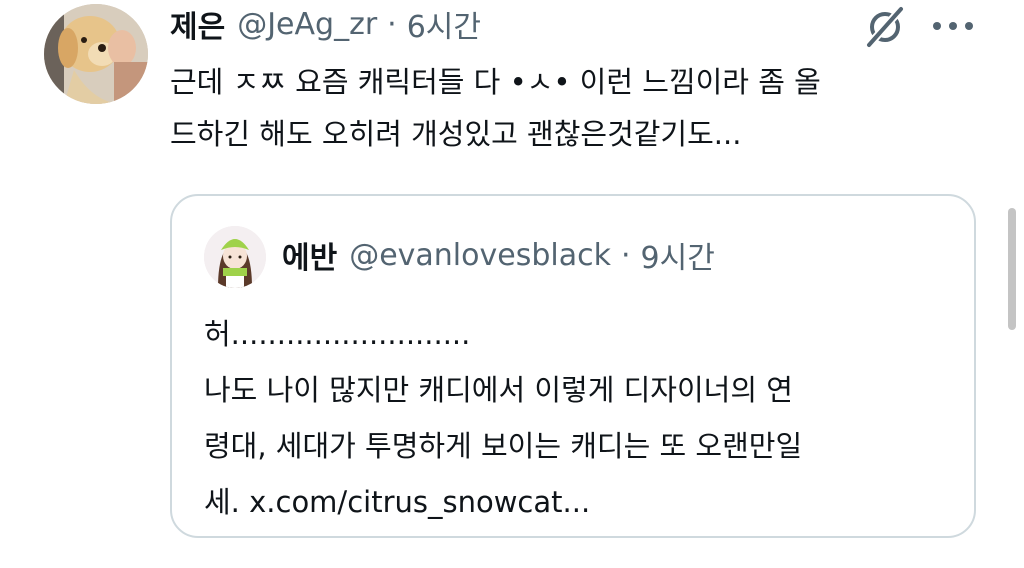 Image resolution: width=1024 pixels, height=568 pixels. Describe the element at coordinates (495, 82) in the screenshot. I see `tweet-text-line: 근데 ㅈㅉ 요즘 캐릭터들 다 •ㅅ• 이런 느낌이라 좀 올` at that location.